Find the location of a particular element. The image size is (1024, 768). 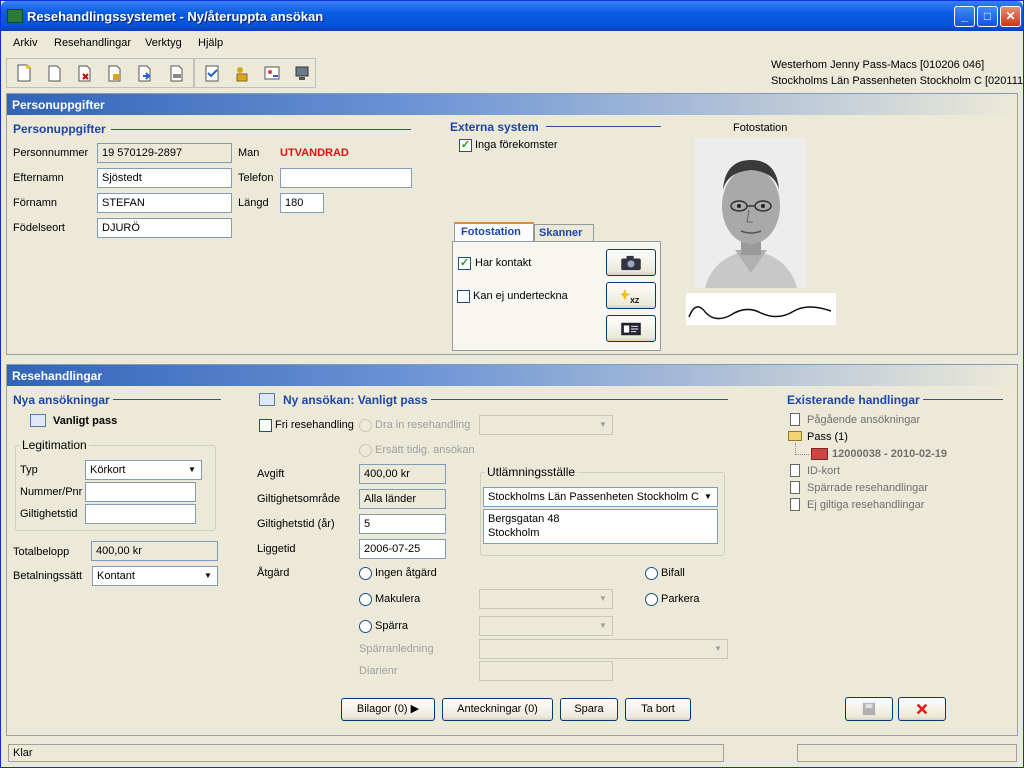

fri-resehandling-checkbox is located at coordinates (265, 425).